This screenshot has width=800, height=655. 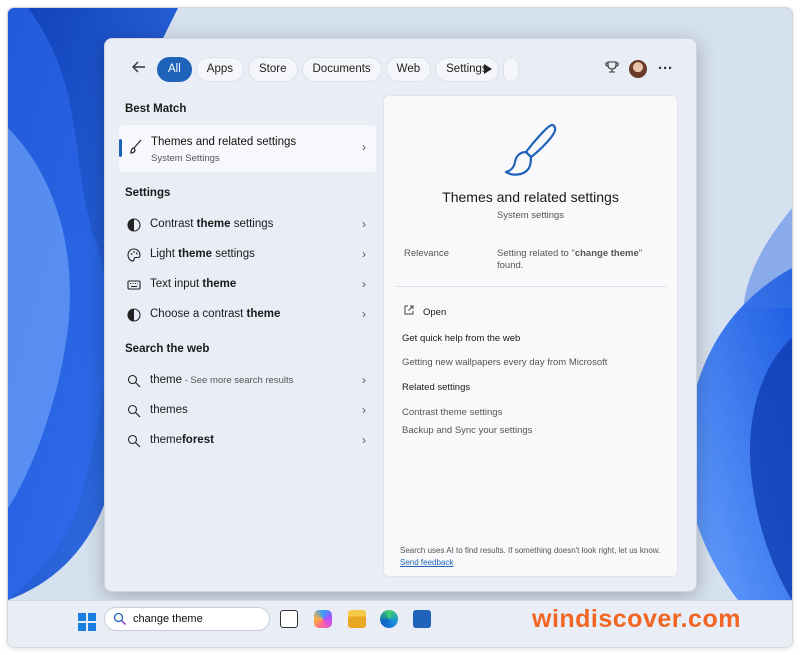 I want to click on result-label: Contrast theme settings, so click(x=212, y=224).